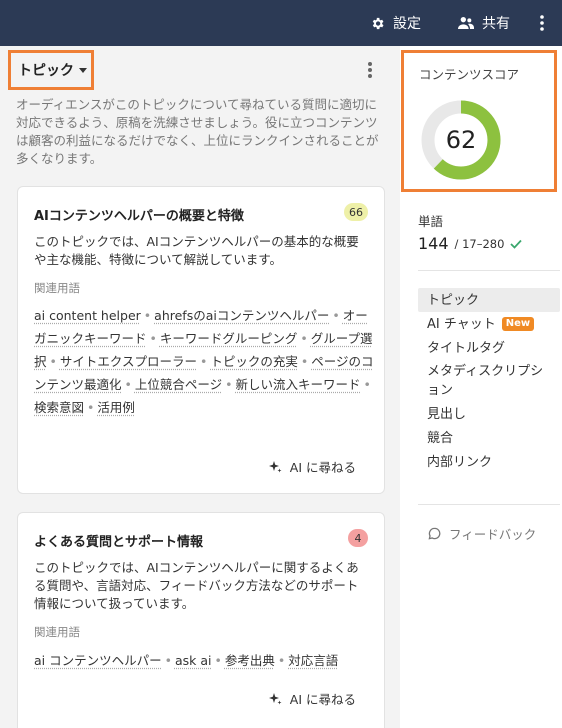 This screenshot has width=562, height=728. I want to click on top-bar: 設定 共有, so click(281, 23).